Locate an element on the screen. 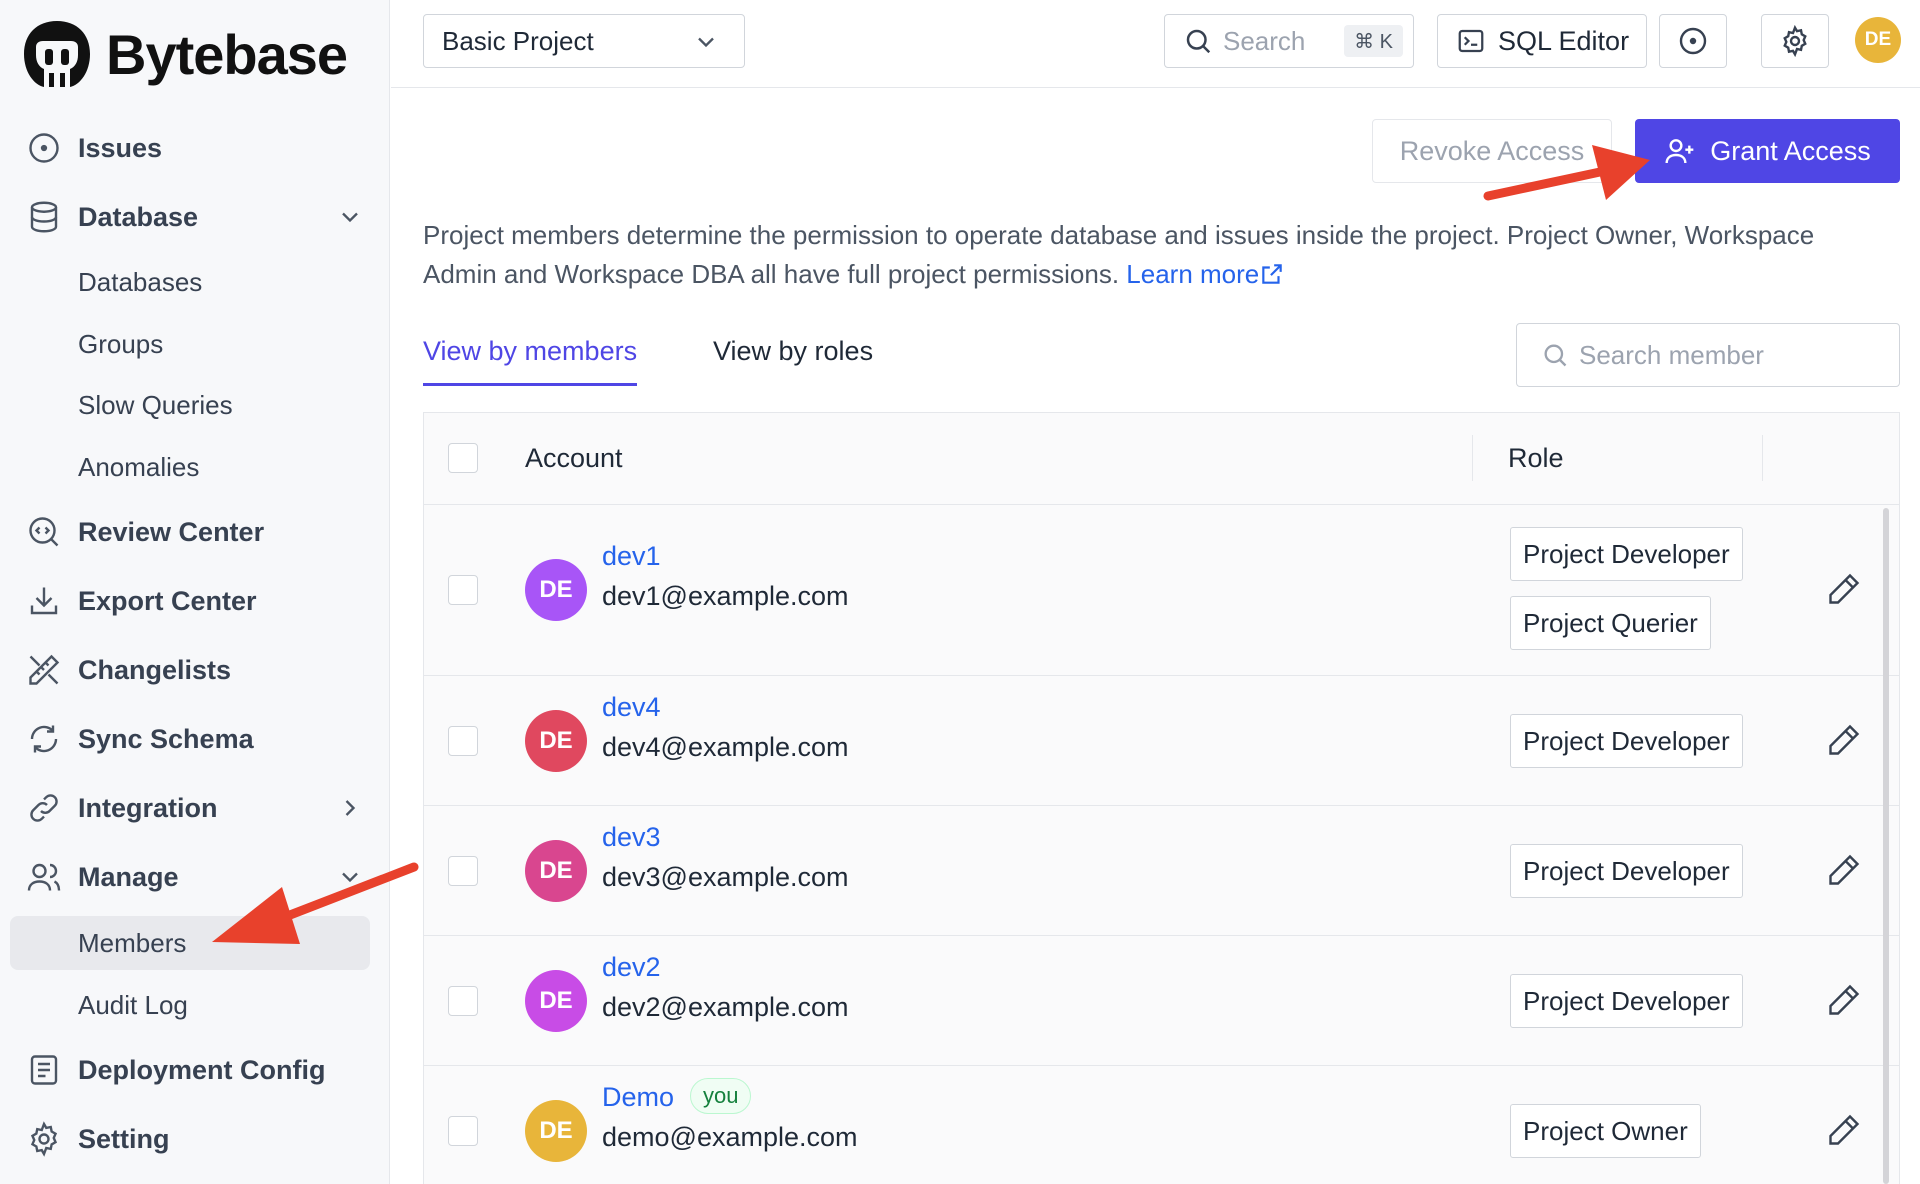  sql-editor-button: SQL Editor is located at coordinates (1542, 41).